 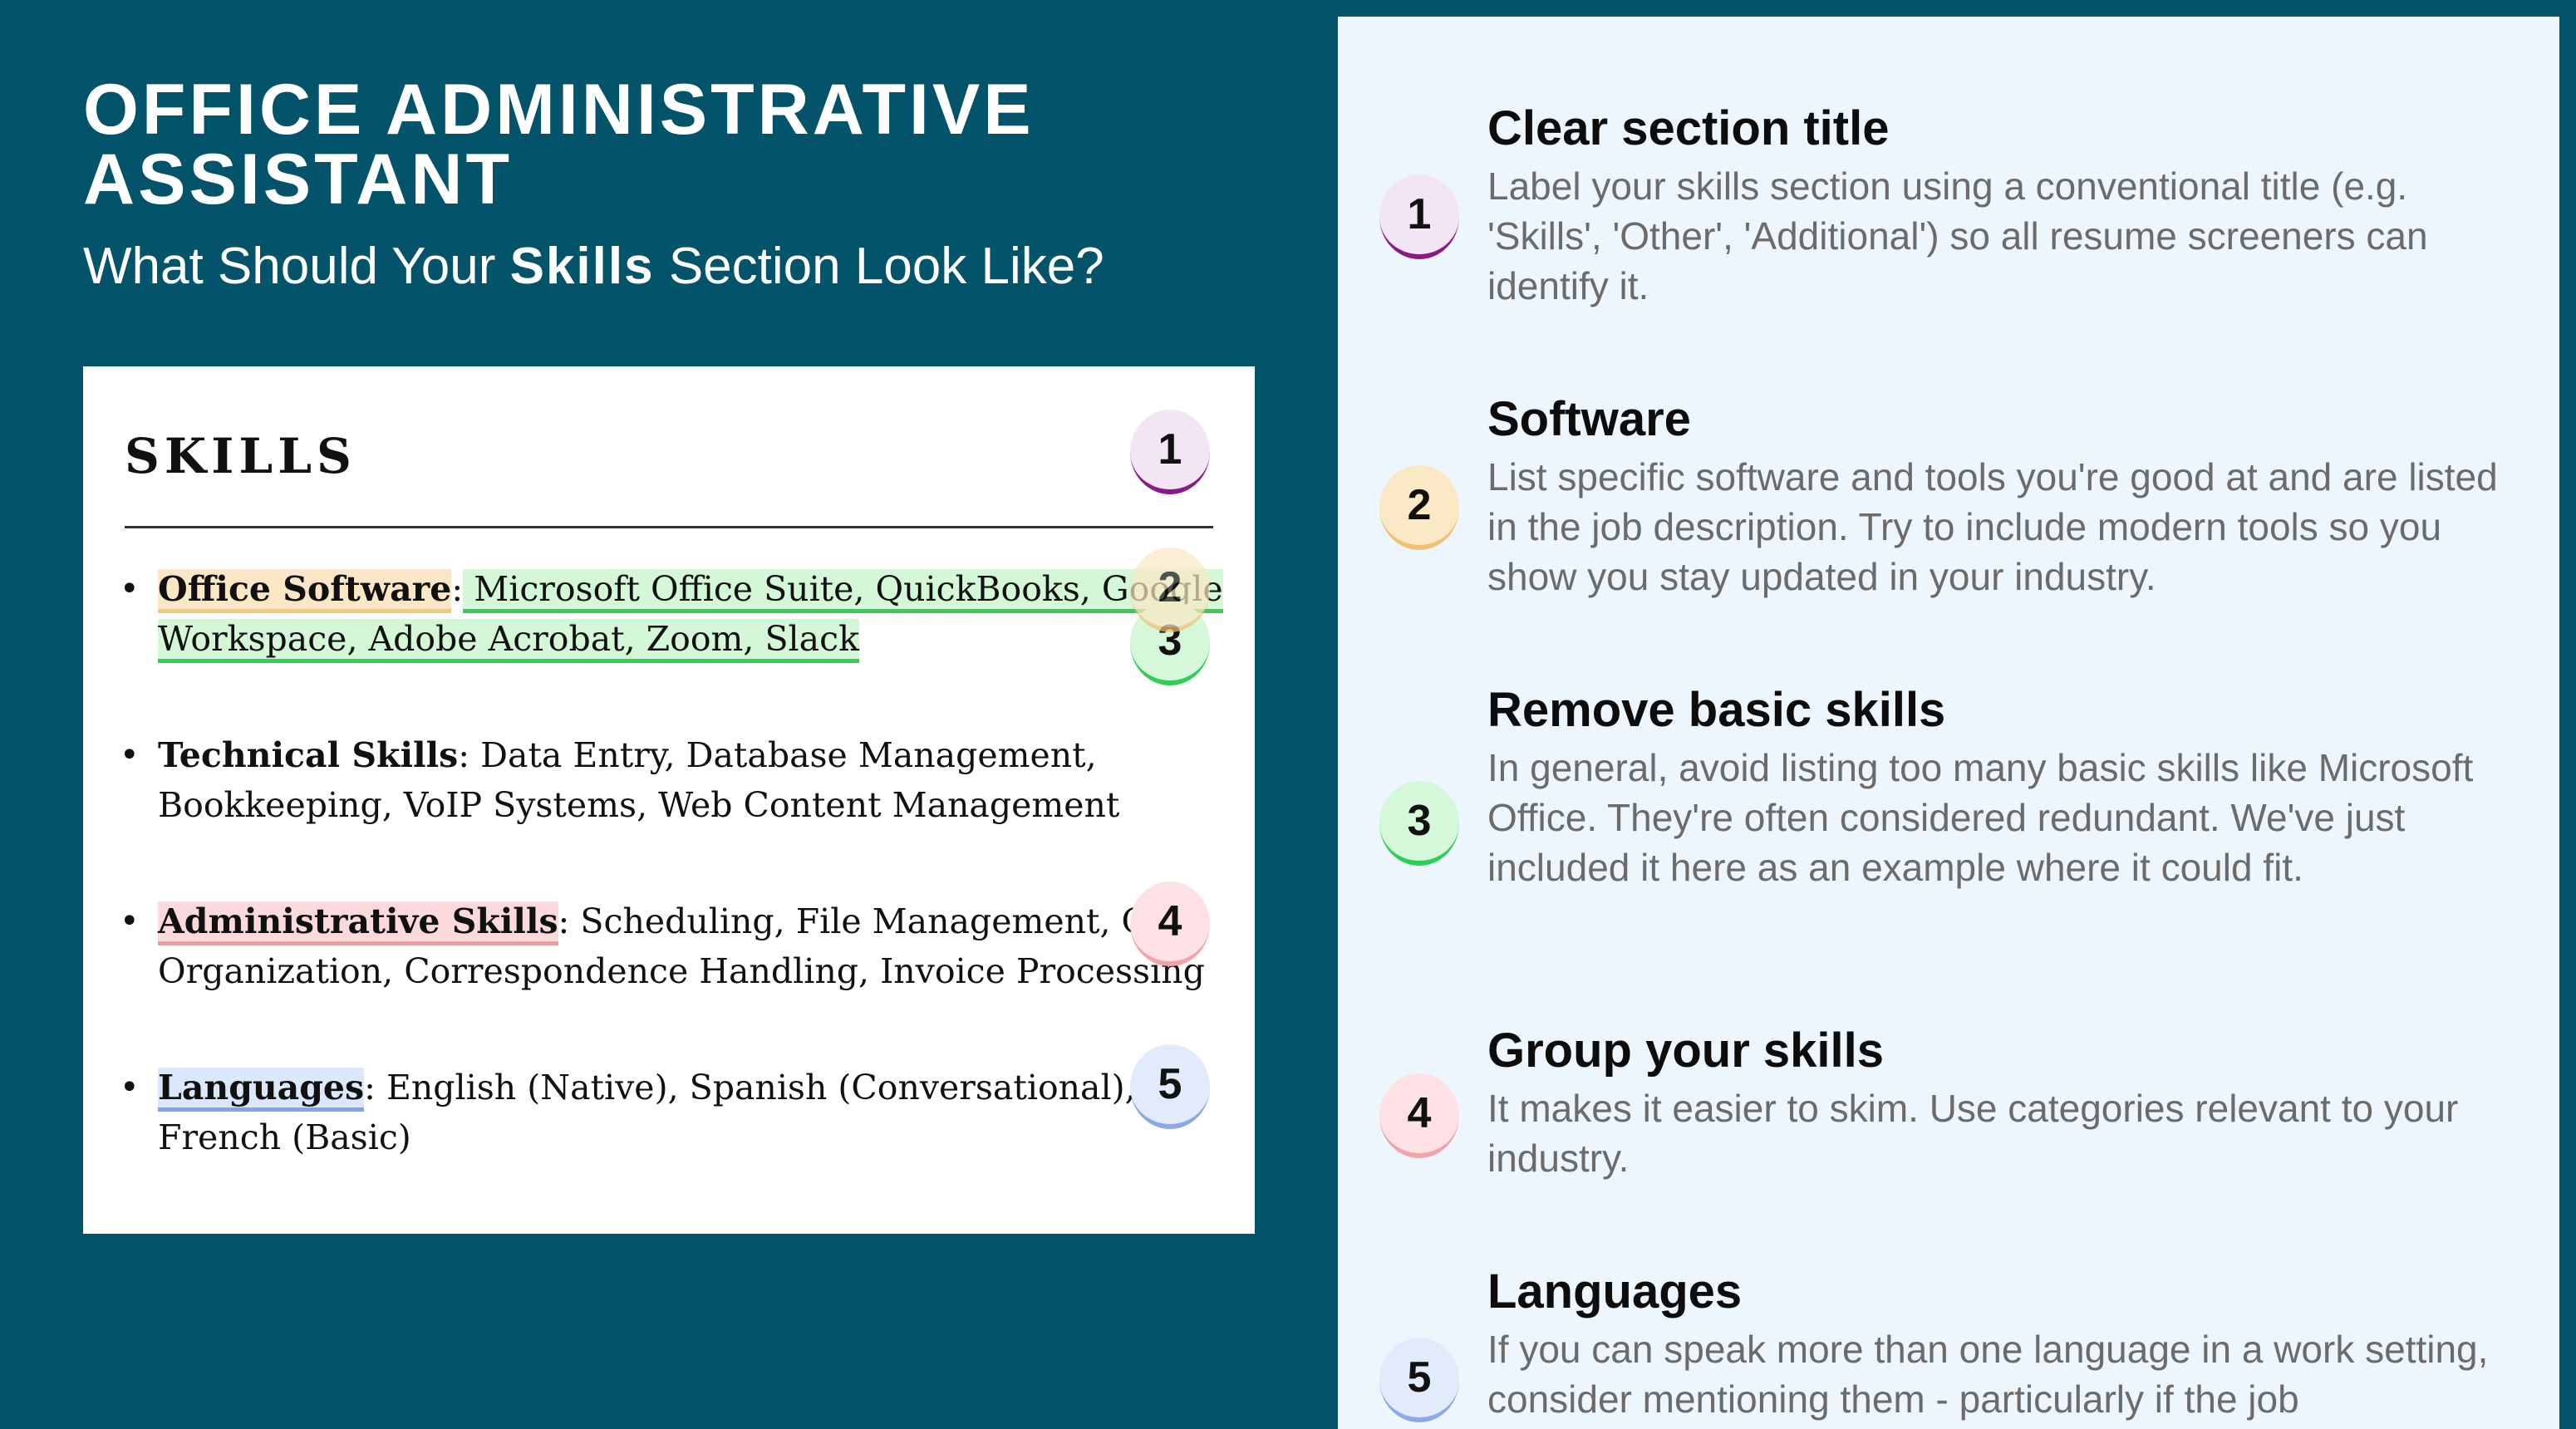 What do you see at coordinates (284, 1137) in the screenshot?
I see `skill-values-line-2: French (Basic)` at bounding box center [284, 1137].